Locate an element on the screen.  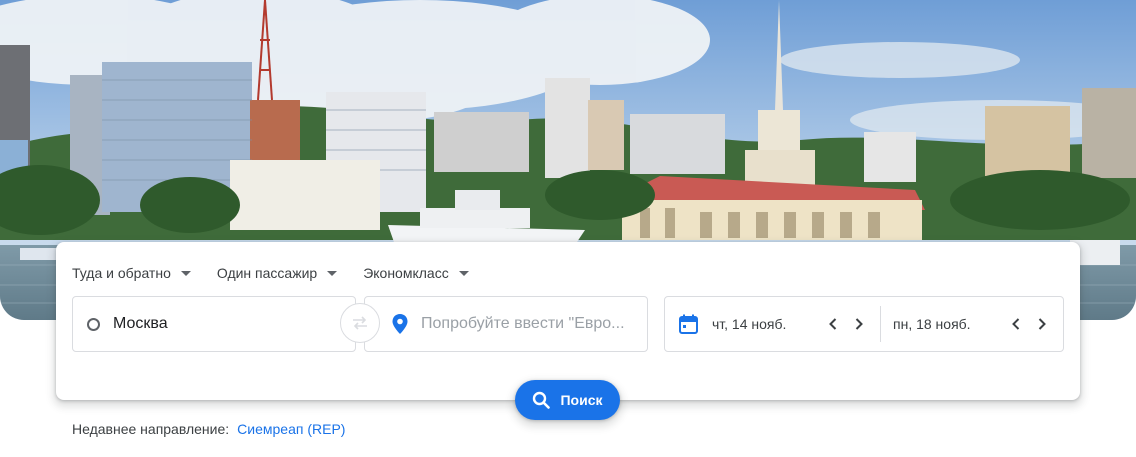
dates-field: чт, 14 нояб. пн, 18 нояб. is located at coordinates (864, 324).